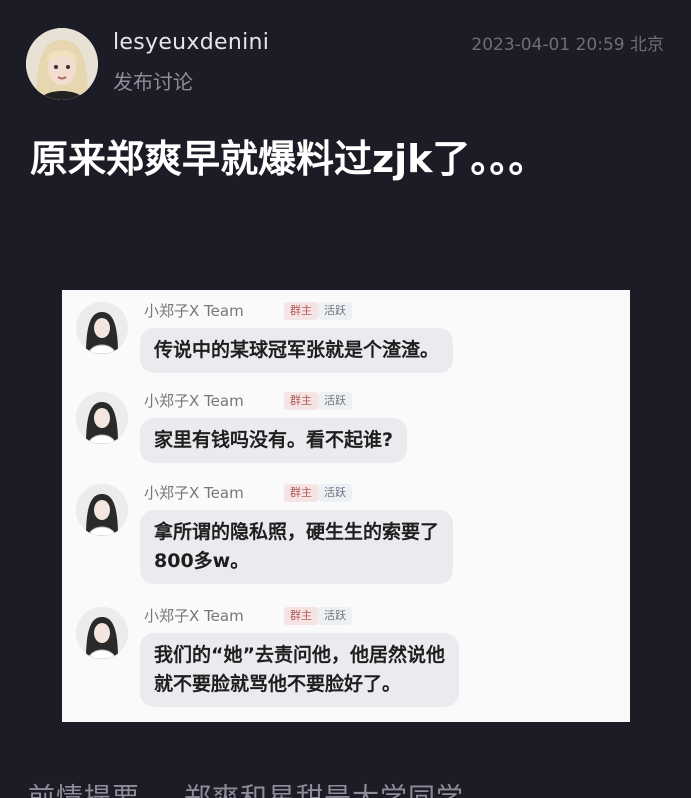 The height and width of the screenshot is (798, 691). What do you see at coordinates (288, 159) in the screenshot?
I see `post-title: 原来郑爽早就爆料过zjk了。。。` at bounding box center [288, 159].